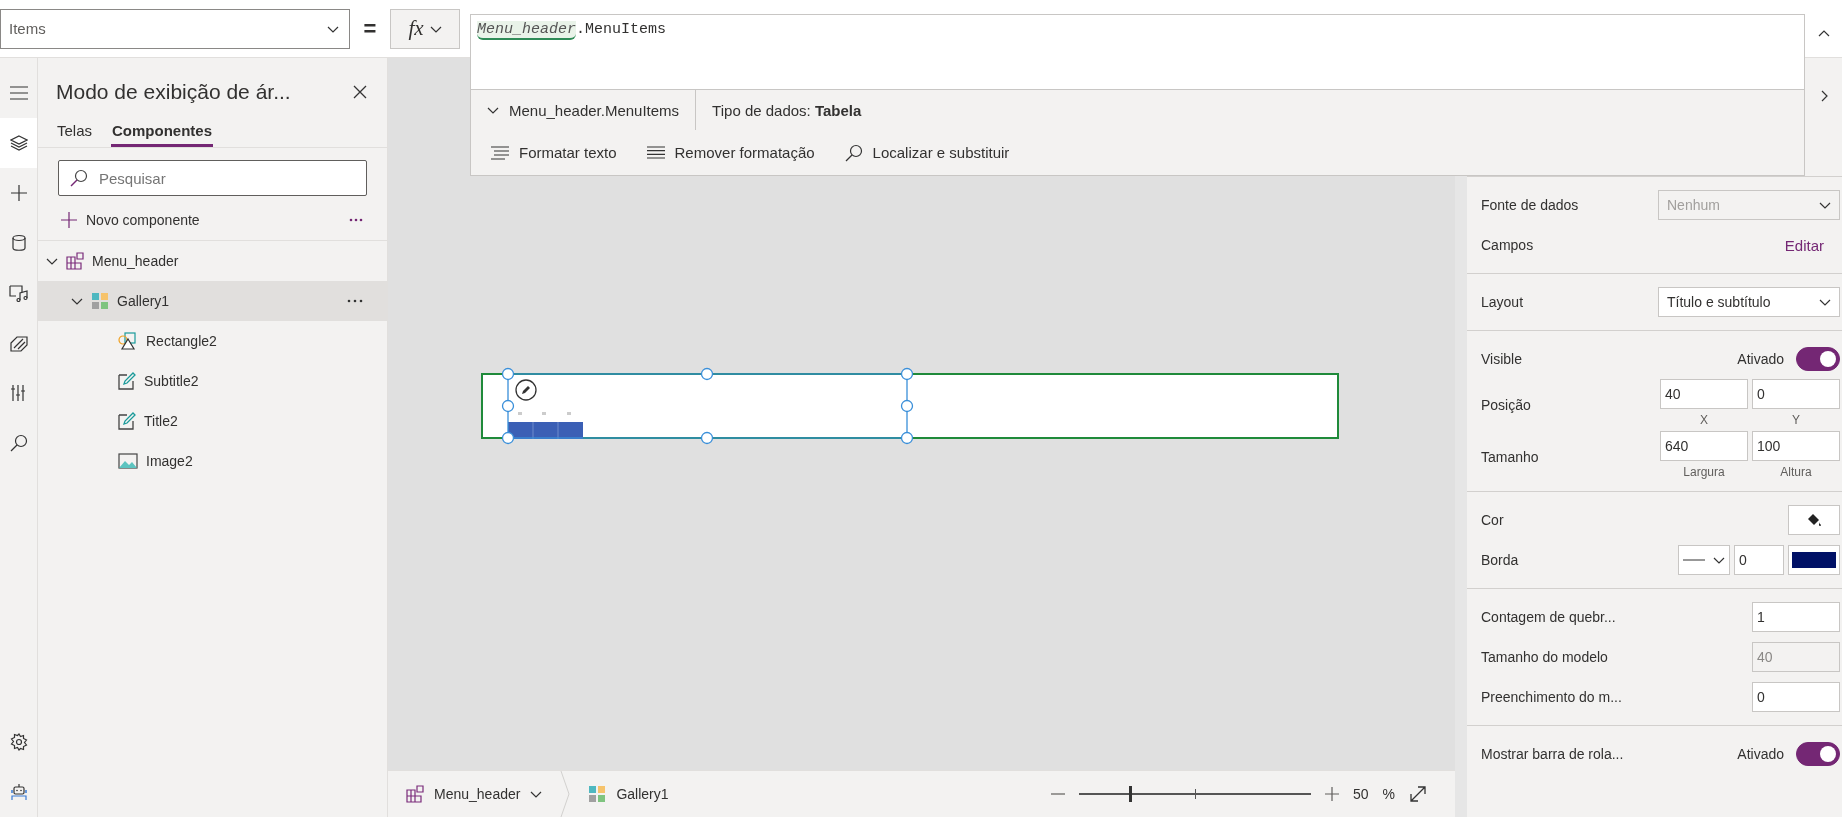 This screenshot has width=1842, height=817. I want to click on tag-icon, so click(18, 343).